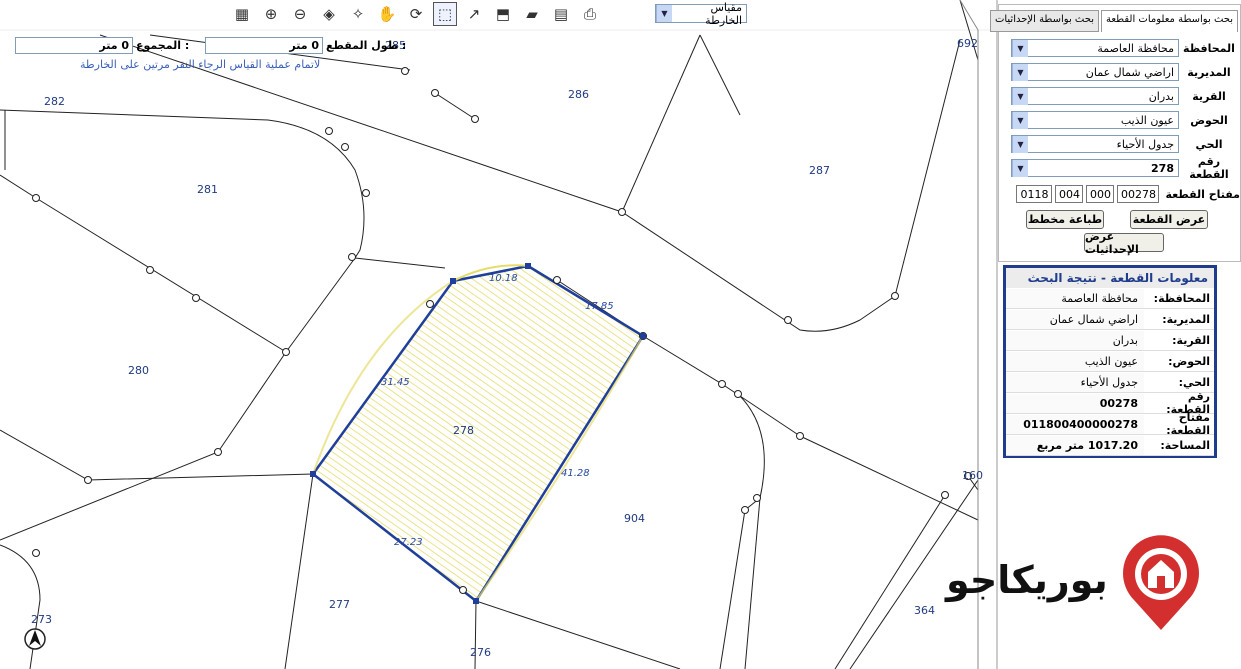 The width and height of the screenshot is (1241, 669). Describe the element at coordinates (1069, 194) in the screenshot. I see `parcel-key-field: 004` at that location.